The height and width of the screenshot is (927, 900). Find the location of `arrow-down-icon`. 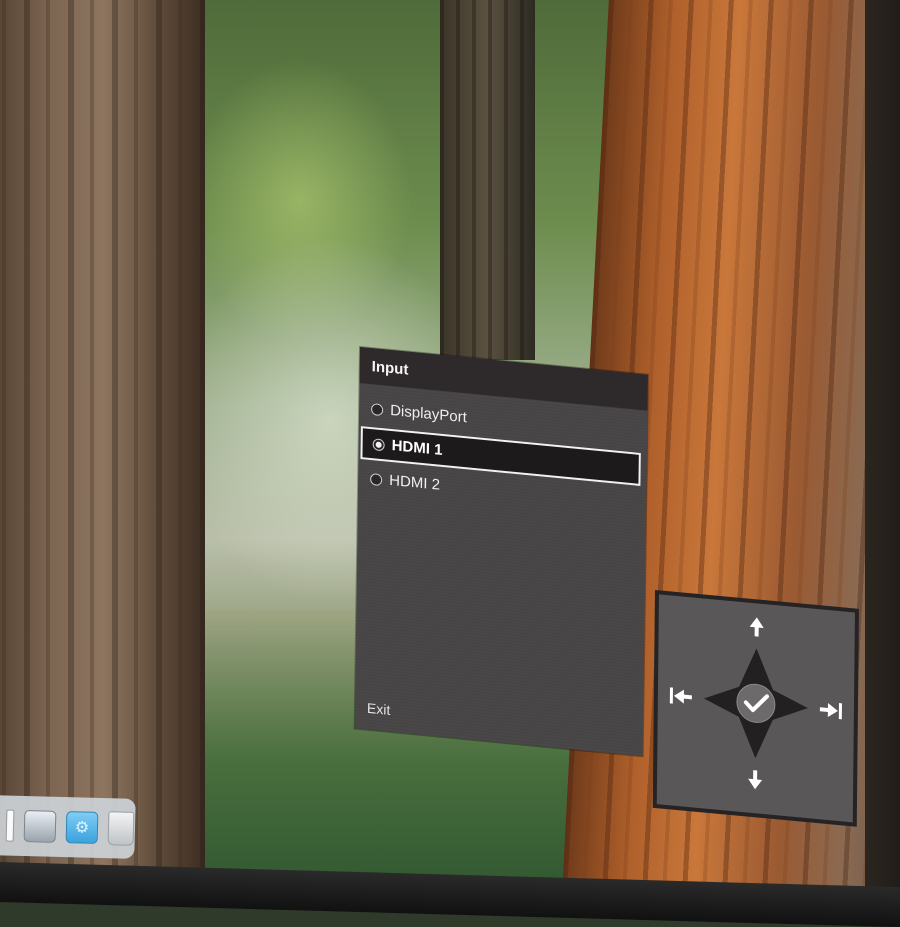

arrow-down-icon is located at coordinates (755, 780).